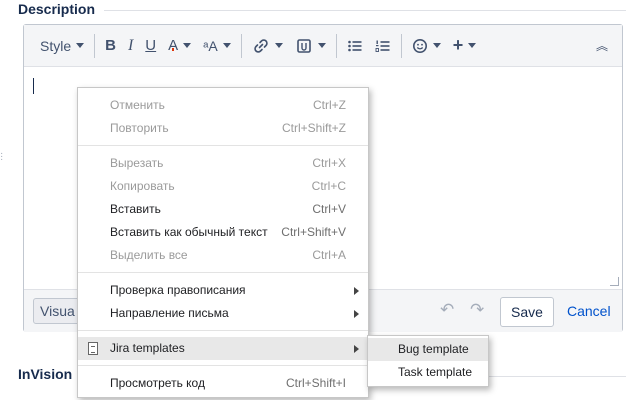 The width and height of the screenshot is (640, 400). I want to click on section-divider, so click(365, 10).